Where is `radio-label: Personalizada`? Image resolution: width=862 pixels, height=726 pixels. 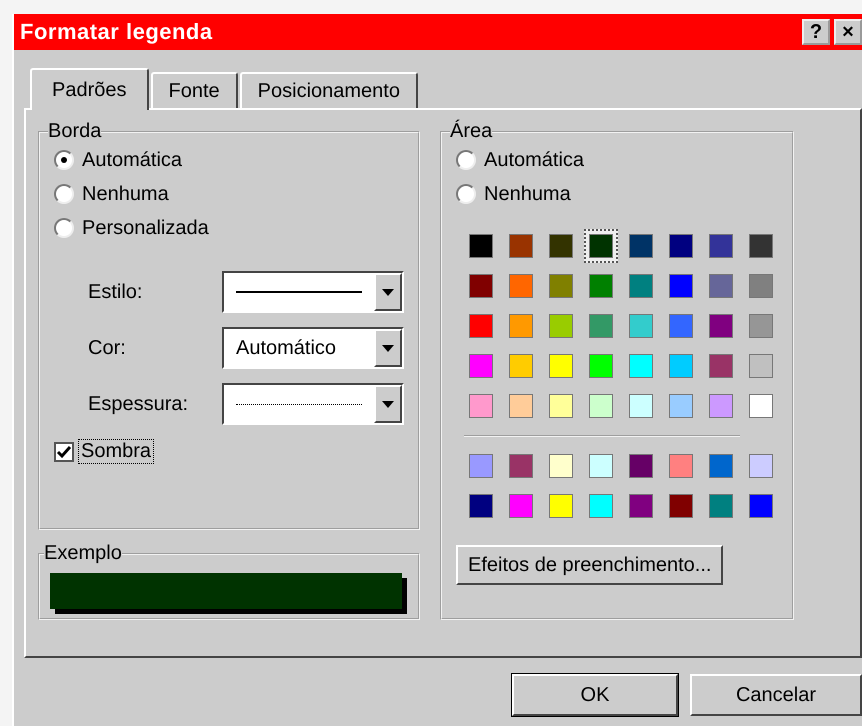
radio-label: Personalizada is located at coordinates (145, 228).